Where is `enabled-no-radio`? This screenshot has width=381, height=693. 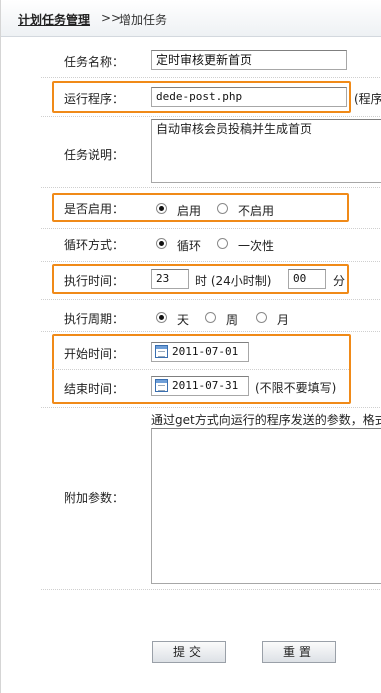 enabled-no-radio is located at coordinates (222, 208).